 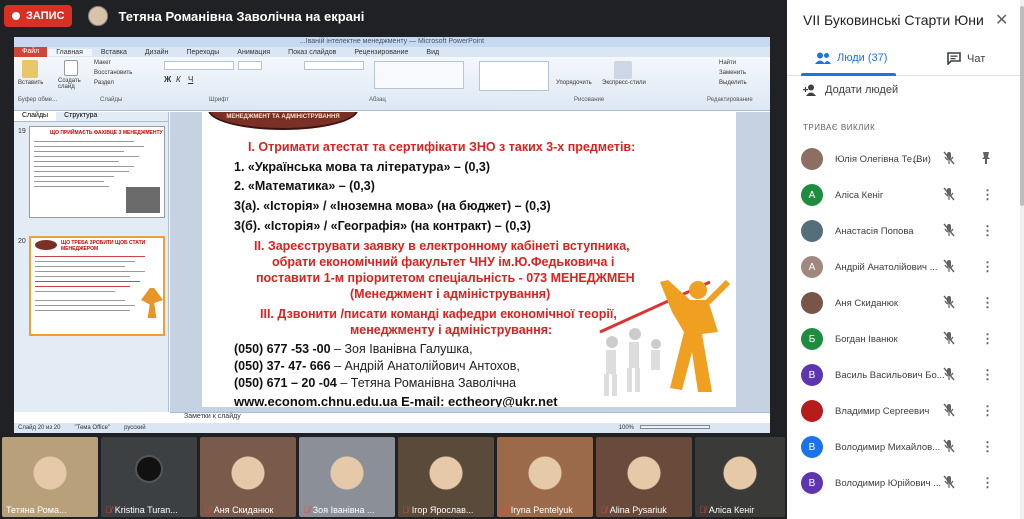 What do you see at coordinates (80, 116) in the screenshot?
I see `tab-outline: Структура` at bounding box center [80, 116].